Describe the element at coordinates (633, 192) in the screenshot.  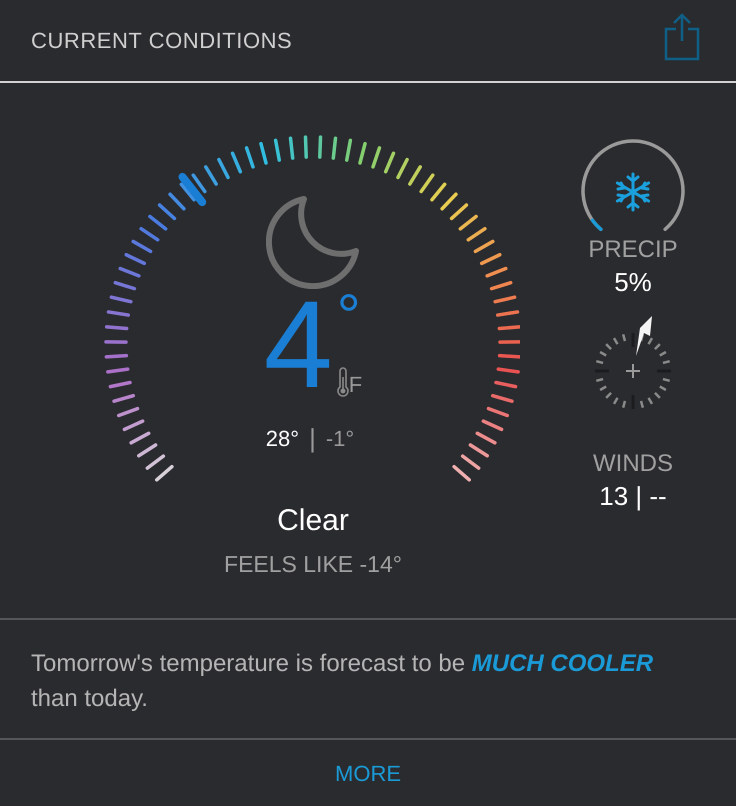
I see `snowflake-icon` at that location.